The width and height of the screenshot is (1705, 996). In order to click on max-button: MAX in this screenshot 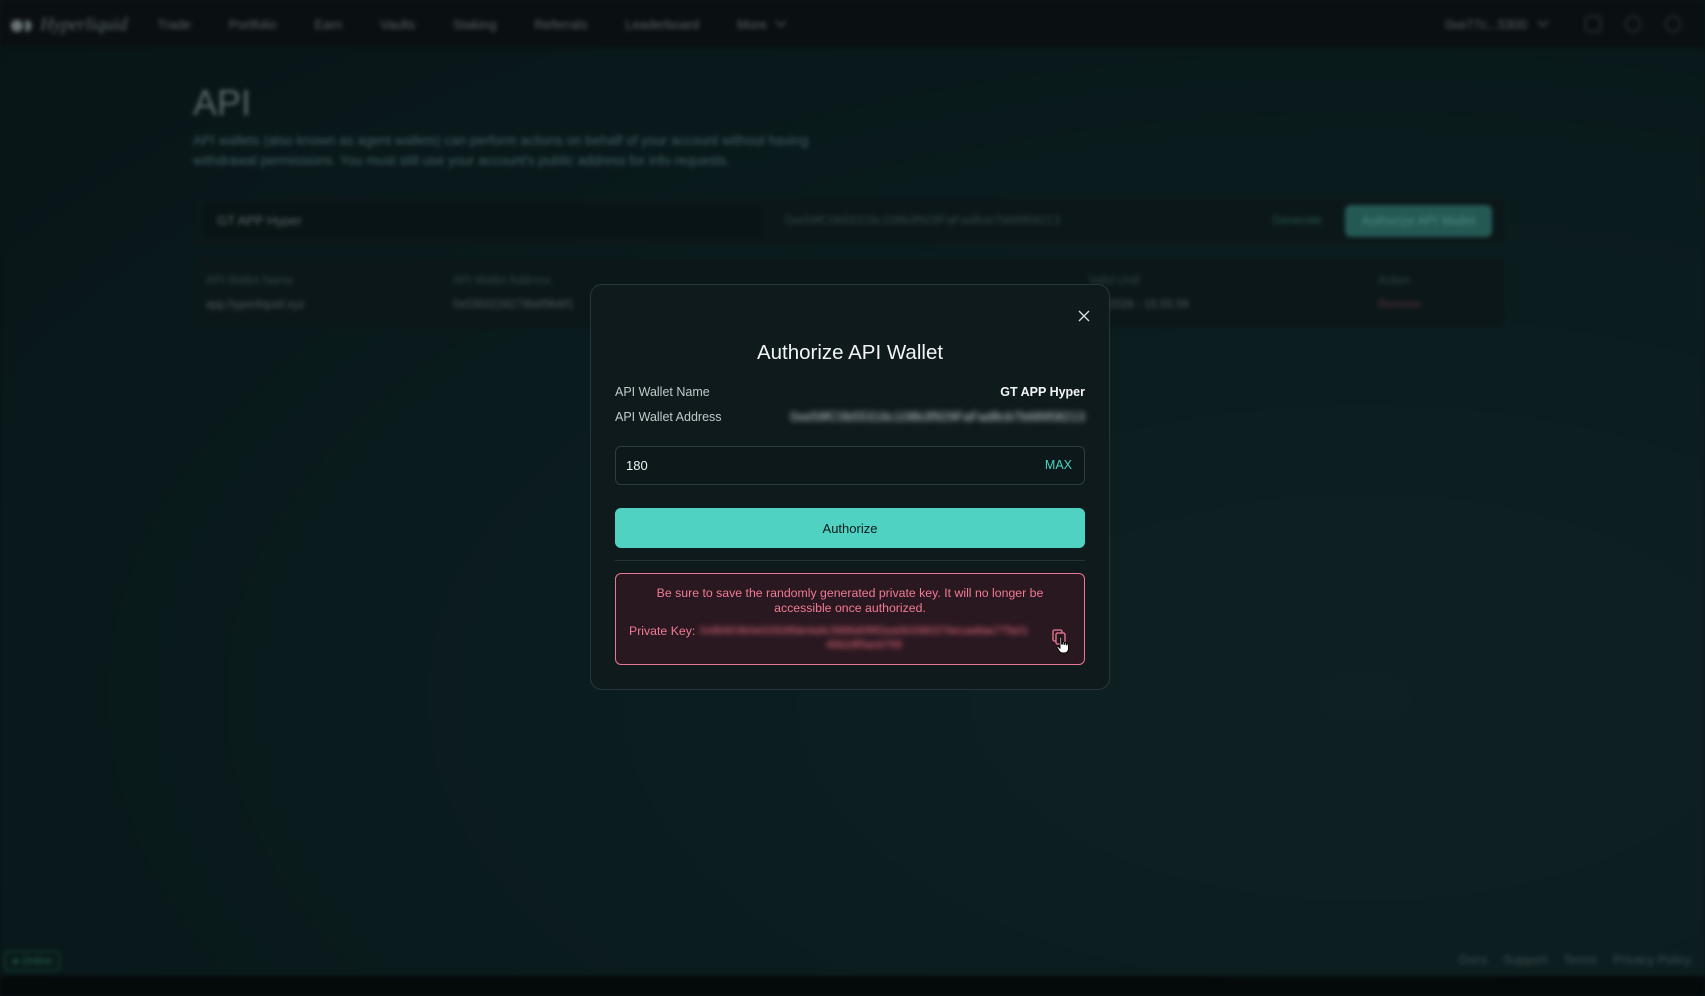, I will do `click(1058, 465)`.